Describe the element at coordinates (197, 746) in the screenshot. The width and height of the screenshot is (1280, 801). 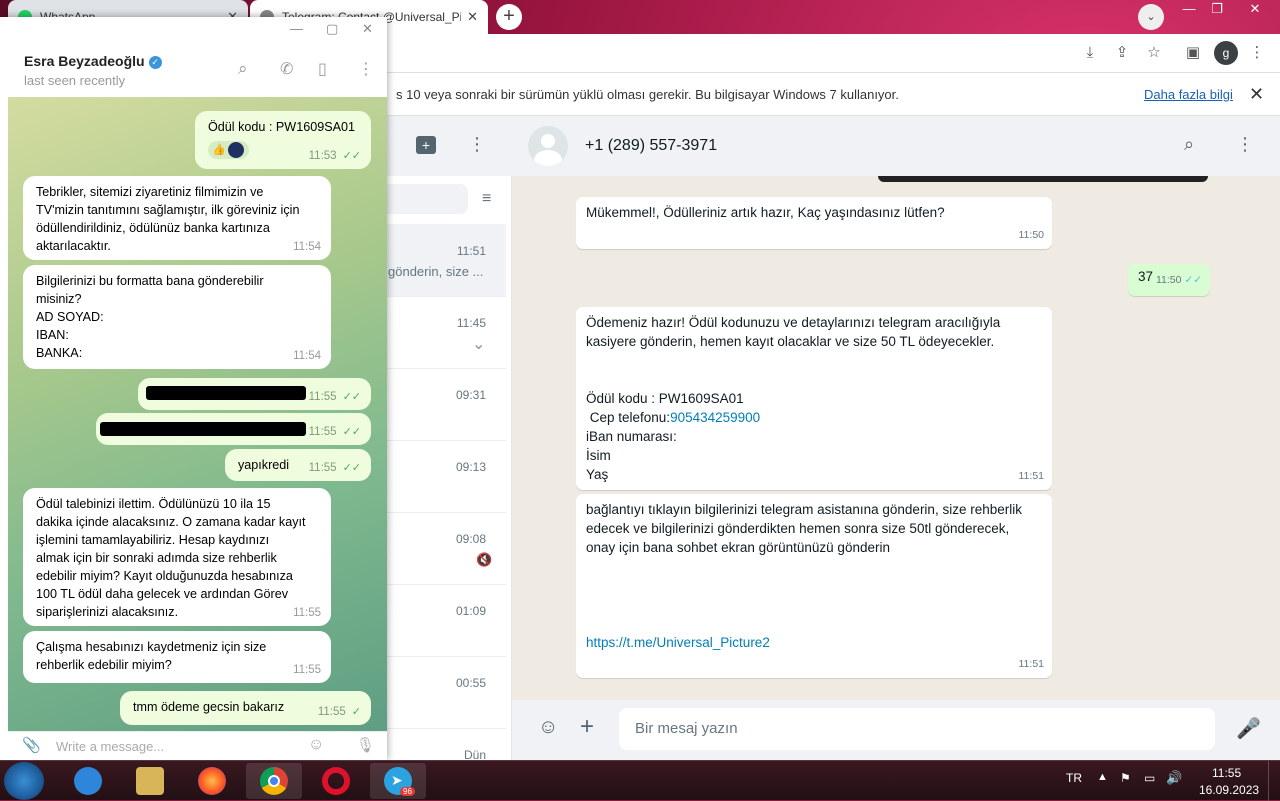
I see `telegram-composer: 📎 Write a message... ☺ 🎙` at that location.